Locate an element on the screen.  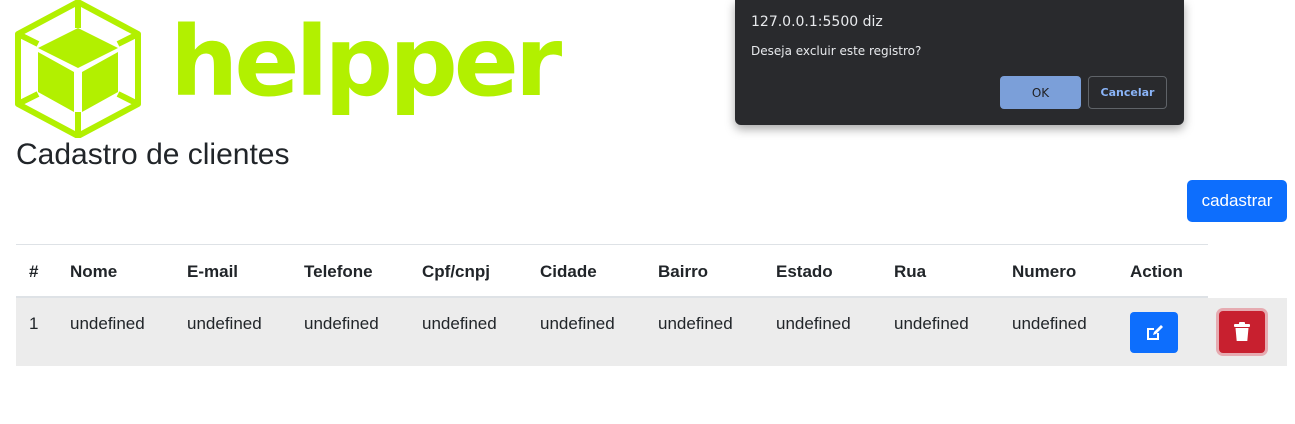
ok-button: OK is located at coordinates (1040, 92).